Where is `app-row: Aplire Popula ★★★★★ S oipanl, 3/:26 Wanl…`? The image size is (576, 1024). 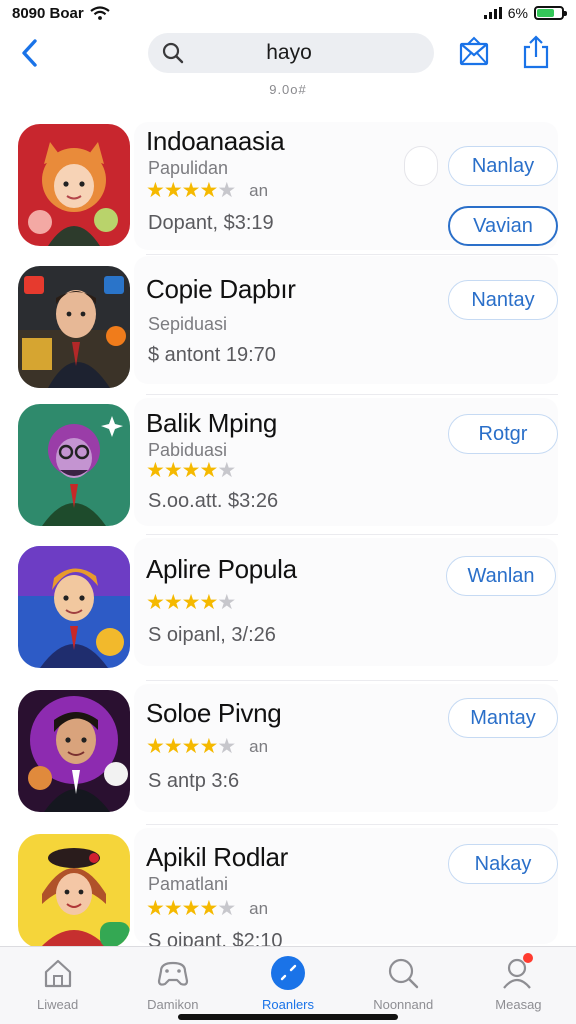 app-row: Aplire Popula ★★★★★ S oipanl, 3/:26 Wanl… is located at coordinates (288, 606).